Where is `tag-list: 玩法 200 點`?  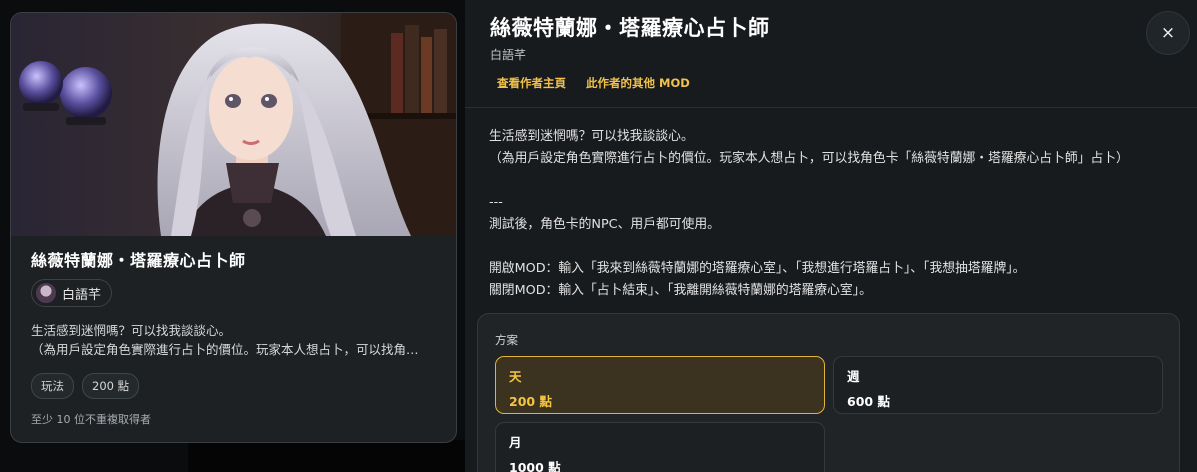
tag-list: 玩法 200 點 is located at coordinates (234, 386).